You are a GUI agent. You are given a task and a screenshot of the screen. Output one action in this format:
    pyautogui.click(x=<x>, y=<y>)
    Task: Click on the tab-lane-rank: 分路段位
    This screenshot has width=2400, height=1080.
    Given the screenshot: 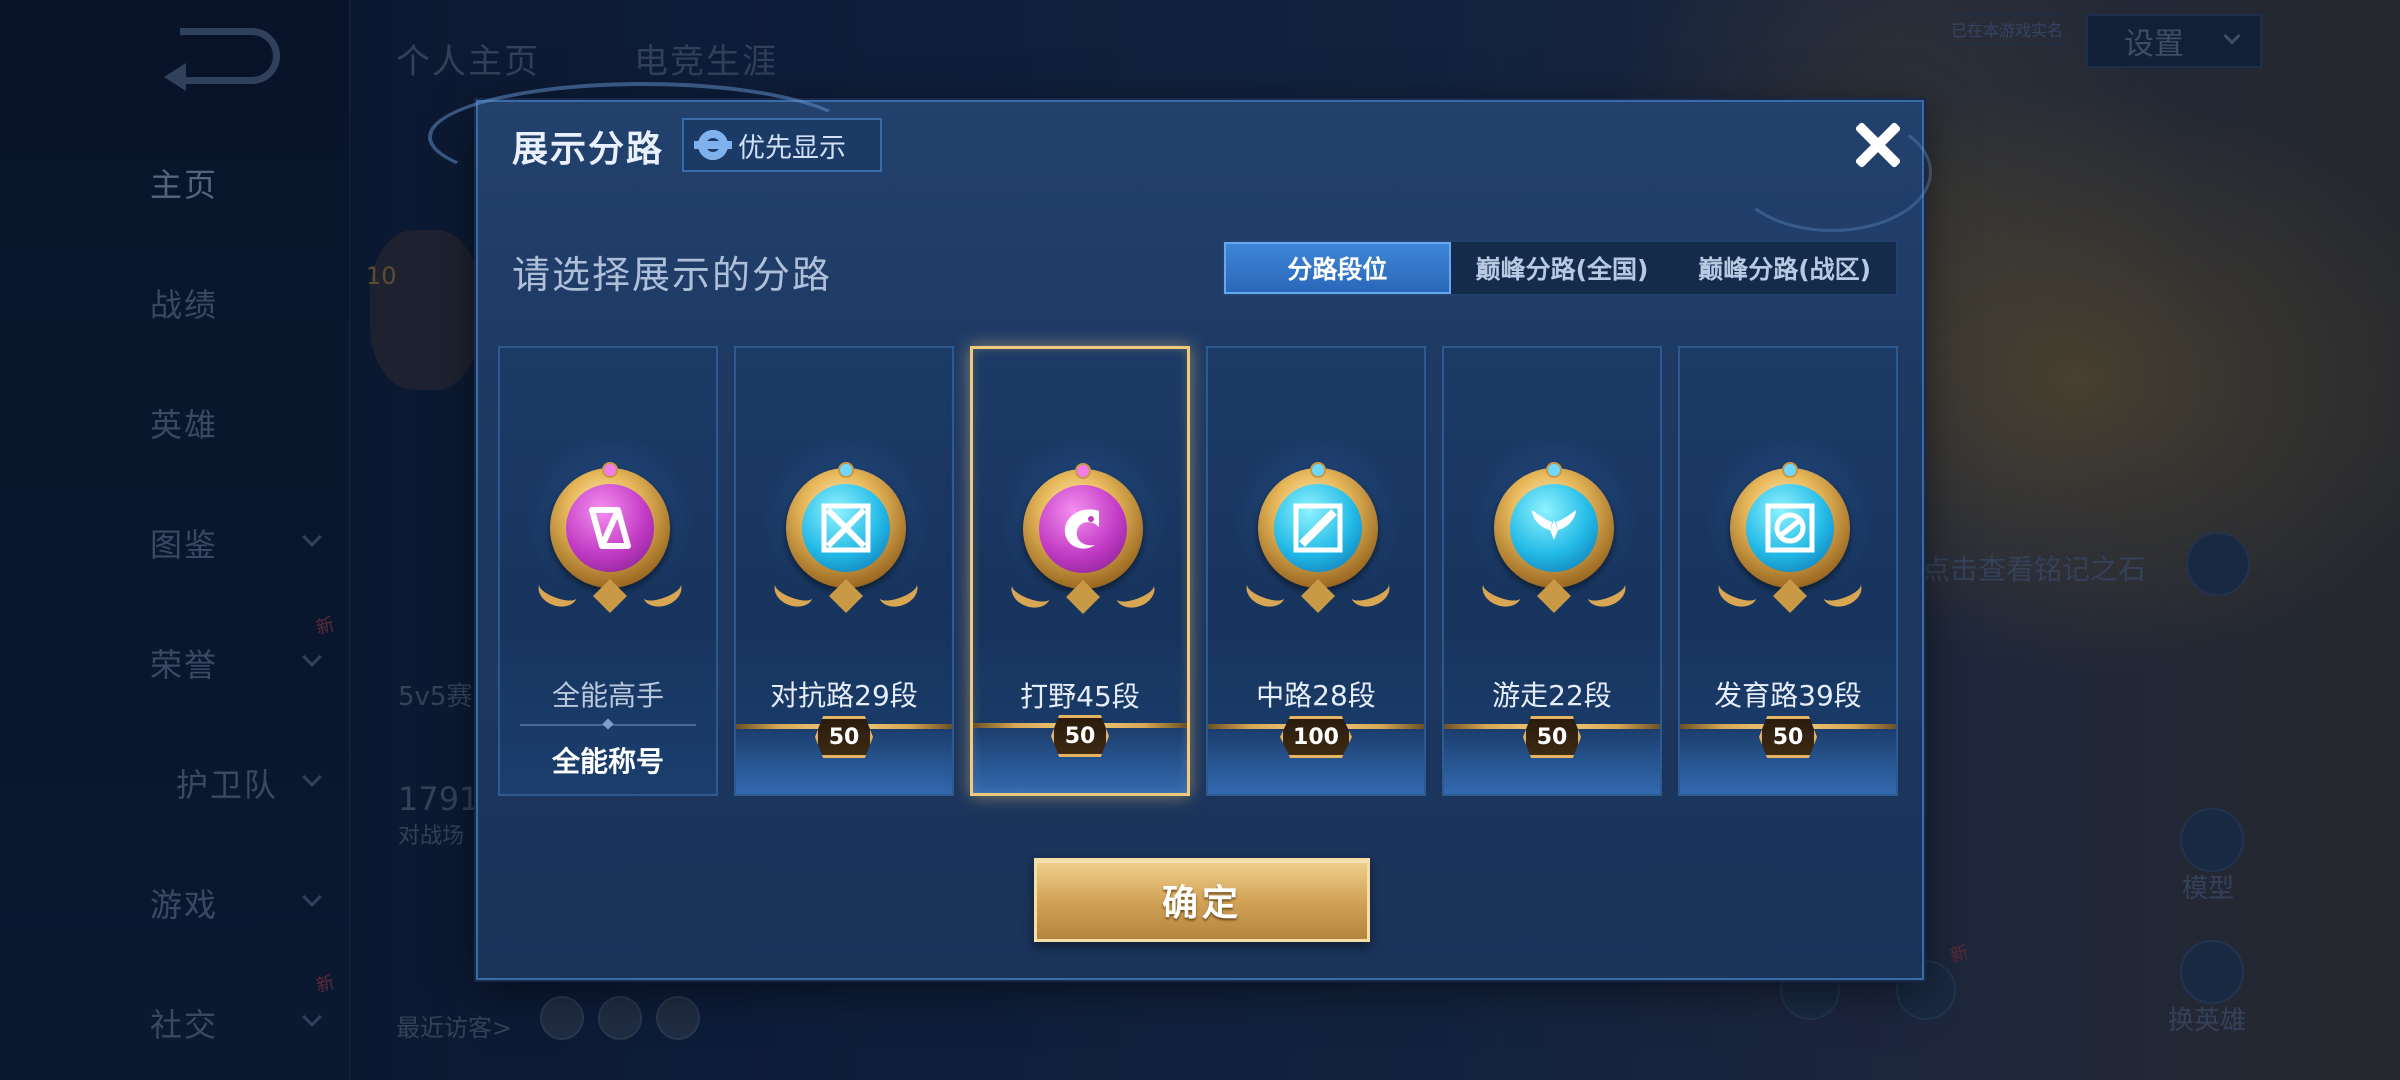 What is the action you would take?
    pyautogui.click(x=1337, y=268)
    